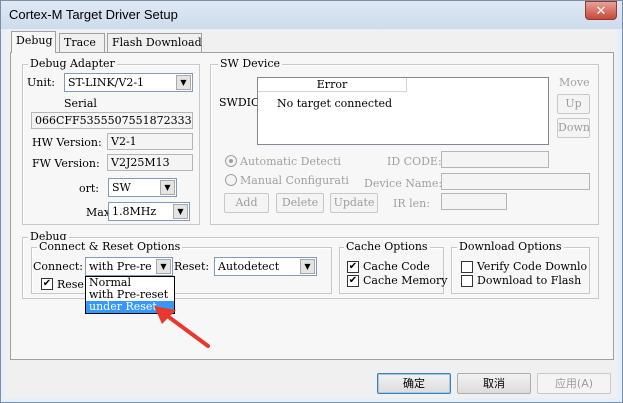 The image size is (623, 403). What do you see at coordinates (403, 183) in the screenshot?
I see `device-name-label: Device Name:` at bounding box center [403, 183].